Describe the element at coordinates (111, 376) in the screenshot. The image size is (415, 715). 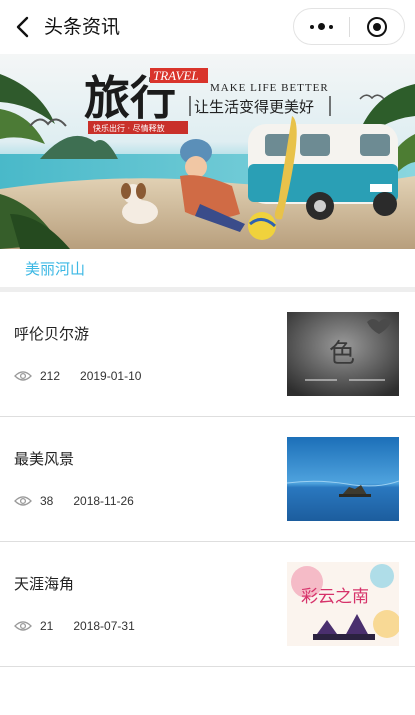
I see `publish-date: 2019-01-10` at that location.